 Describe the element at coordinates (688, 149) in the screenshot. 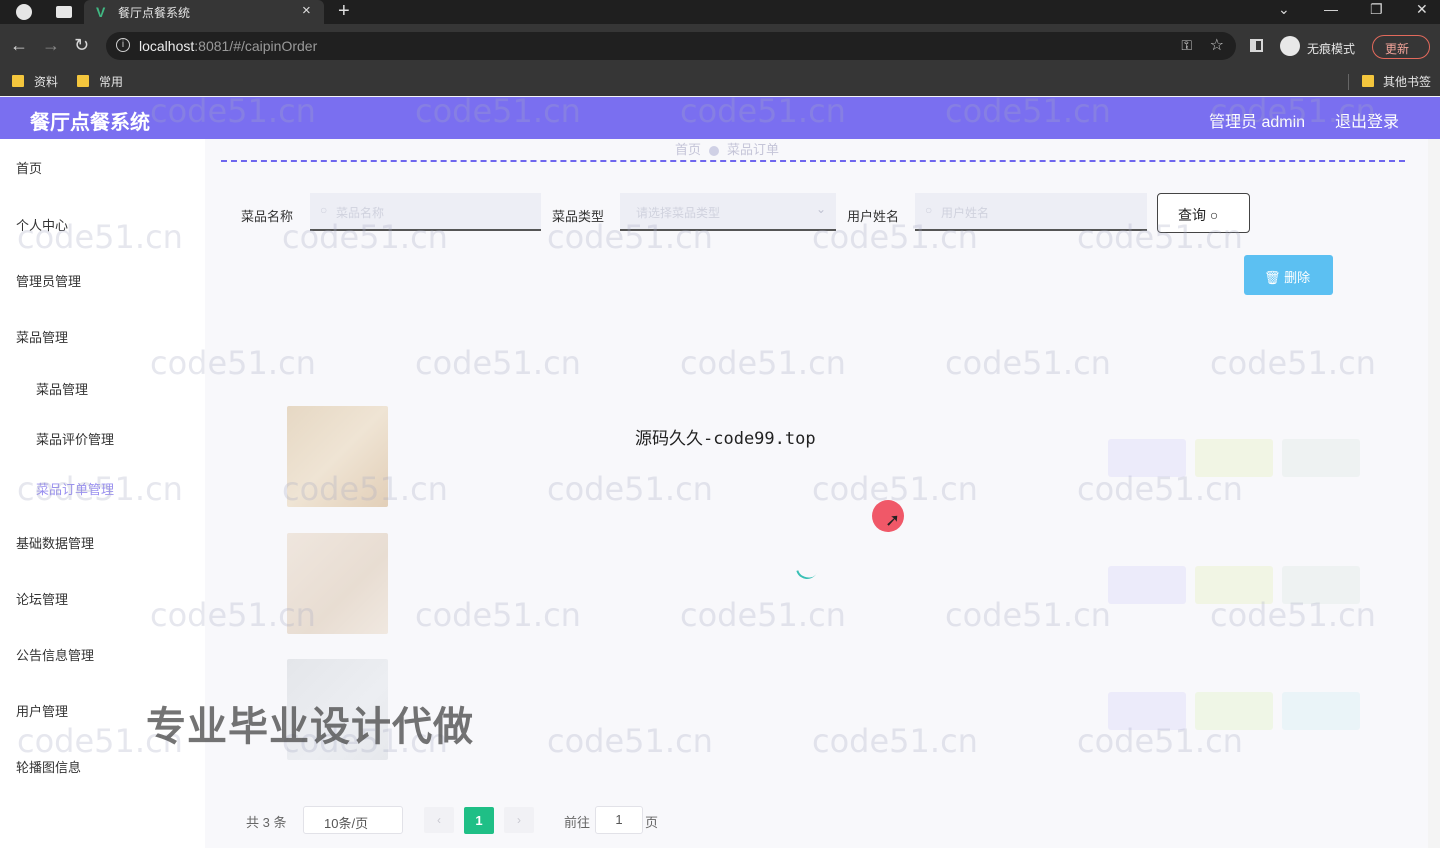

I see `breadcrumb-home: 首页` at that location.